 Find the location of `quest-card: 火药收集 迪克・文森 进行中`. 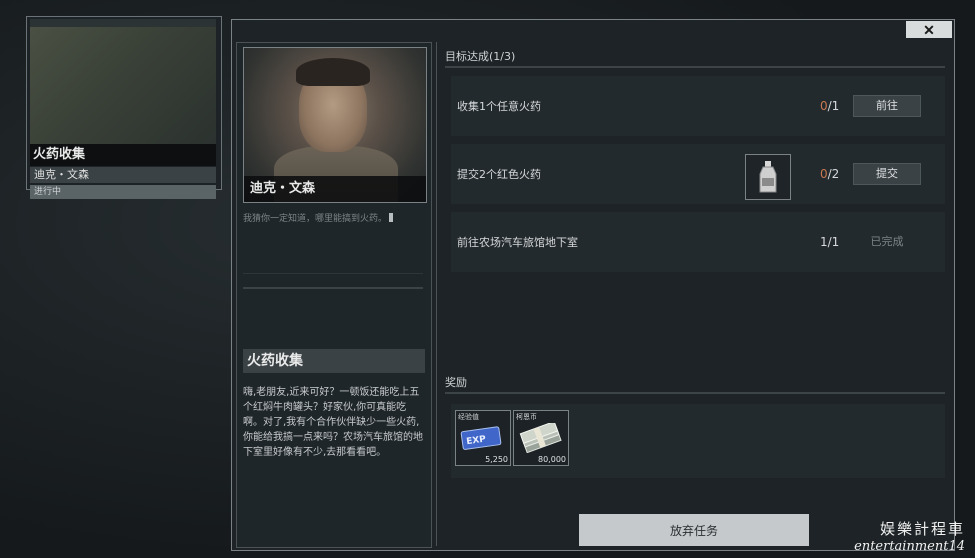

quest-card: 火药收集 迪克・文森 进行中 is located at coordinates (124, 107).